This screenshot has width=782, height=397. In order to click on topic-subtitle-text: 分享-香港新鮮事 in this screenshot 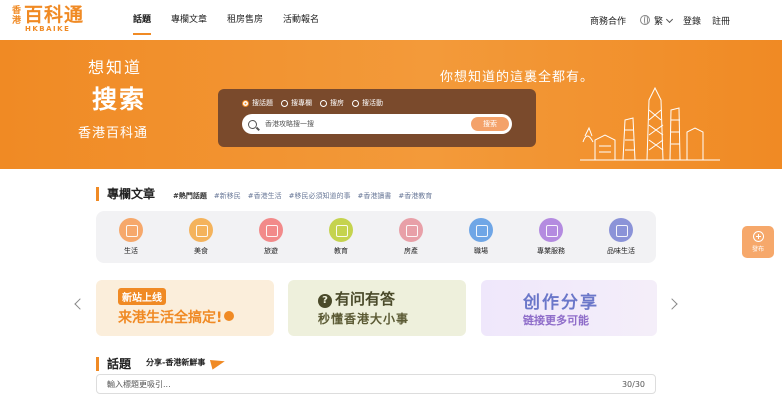, I will do `click(176, 362)`.